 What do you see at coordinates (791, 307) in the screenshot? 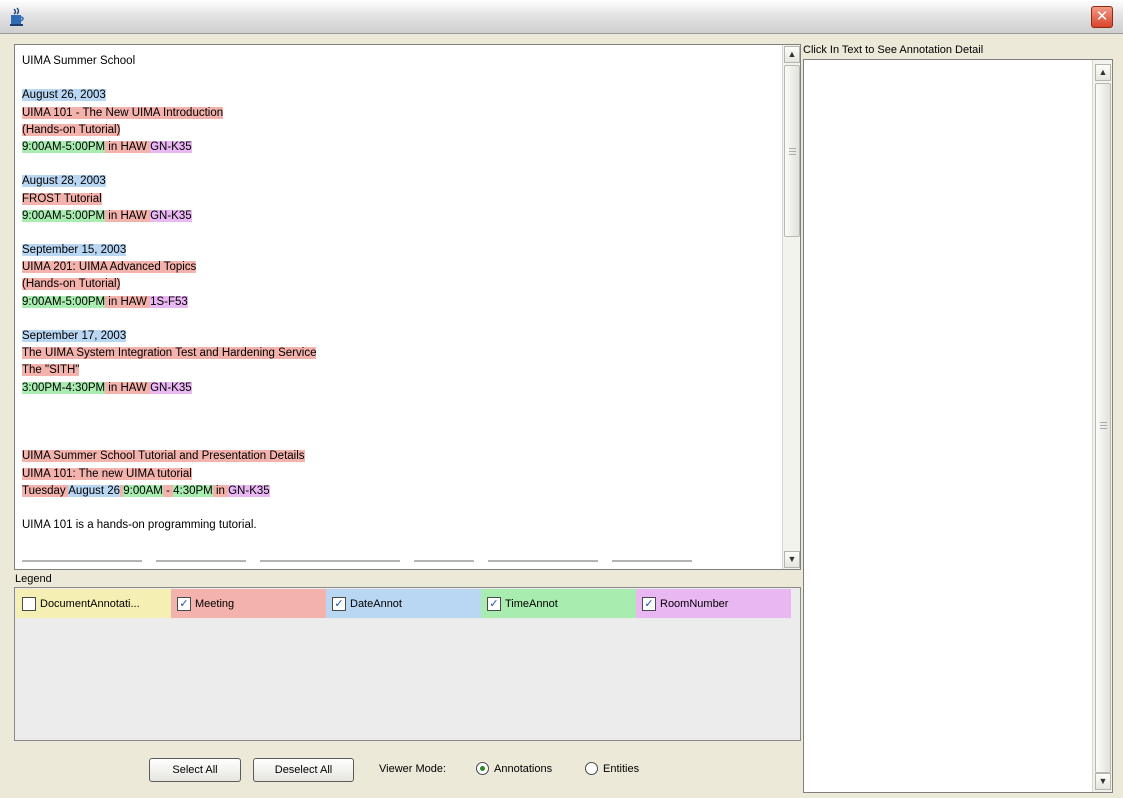
I see `text-vertical-scrollbar: ▲ ▼` at bounding box center [791, 307].